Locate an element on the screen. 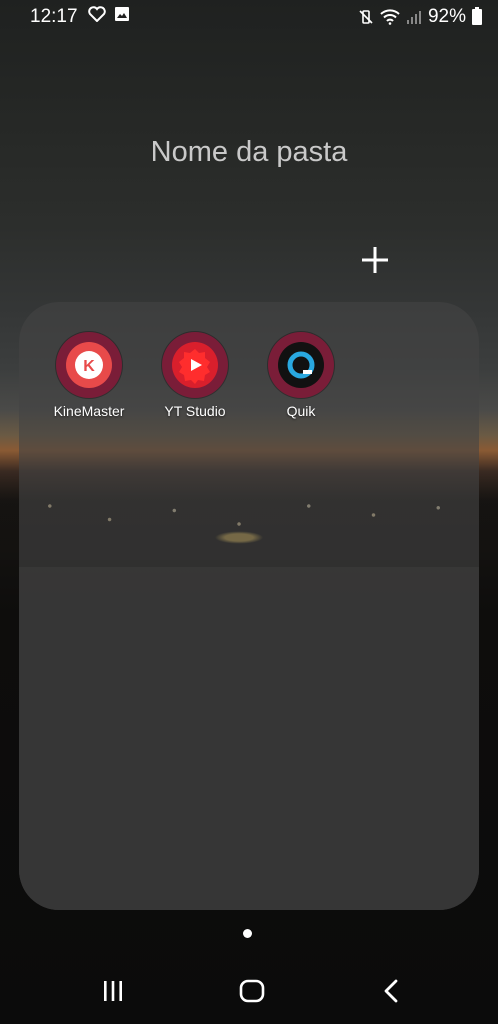 The width and height of the screenshot is (498, 1024). kinemaster-icon: K is located at coordinates (89, 365).